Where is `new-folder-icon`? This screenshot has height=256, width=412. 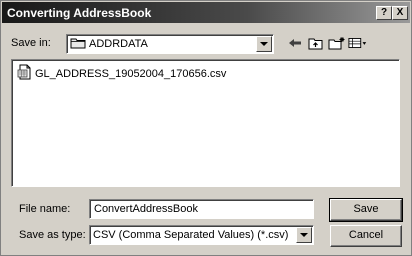
new-folder-icon is located at coordinates (336, 43).